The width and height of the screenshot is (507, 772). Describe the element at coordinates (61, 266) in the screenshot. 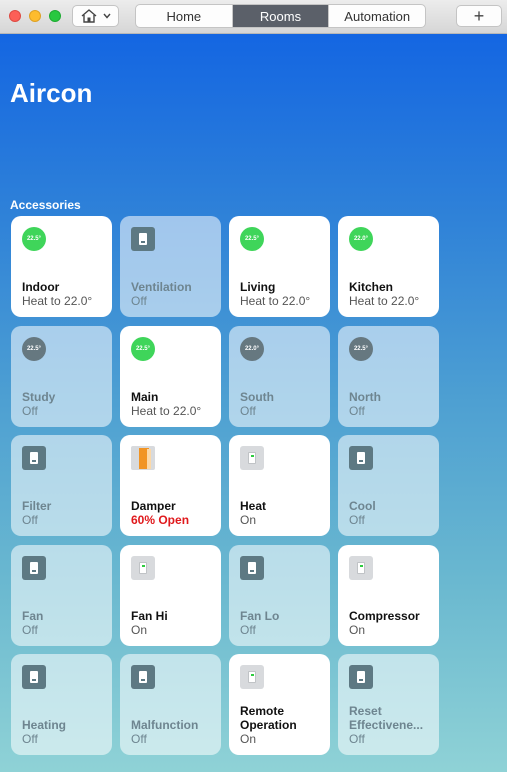

I see `accessory-tile: 22.5° Indoor Heat to 22.0°` at that location.